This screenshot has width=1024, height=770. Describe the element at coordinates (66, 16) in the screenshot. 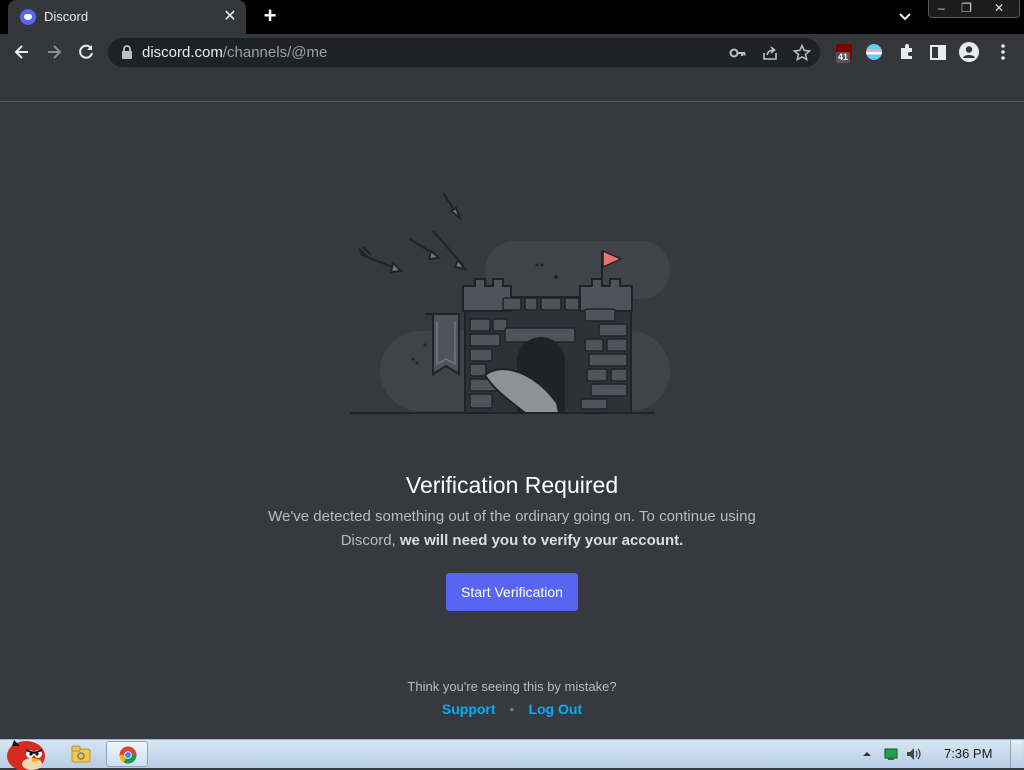

I see `tab-title: Discord` at that location.